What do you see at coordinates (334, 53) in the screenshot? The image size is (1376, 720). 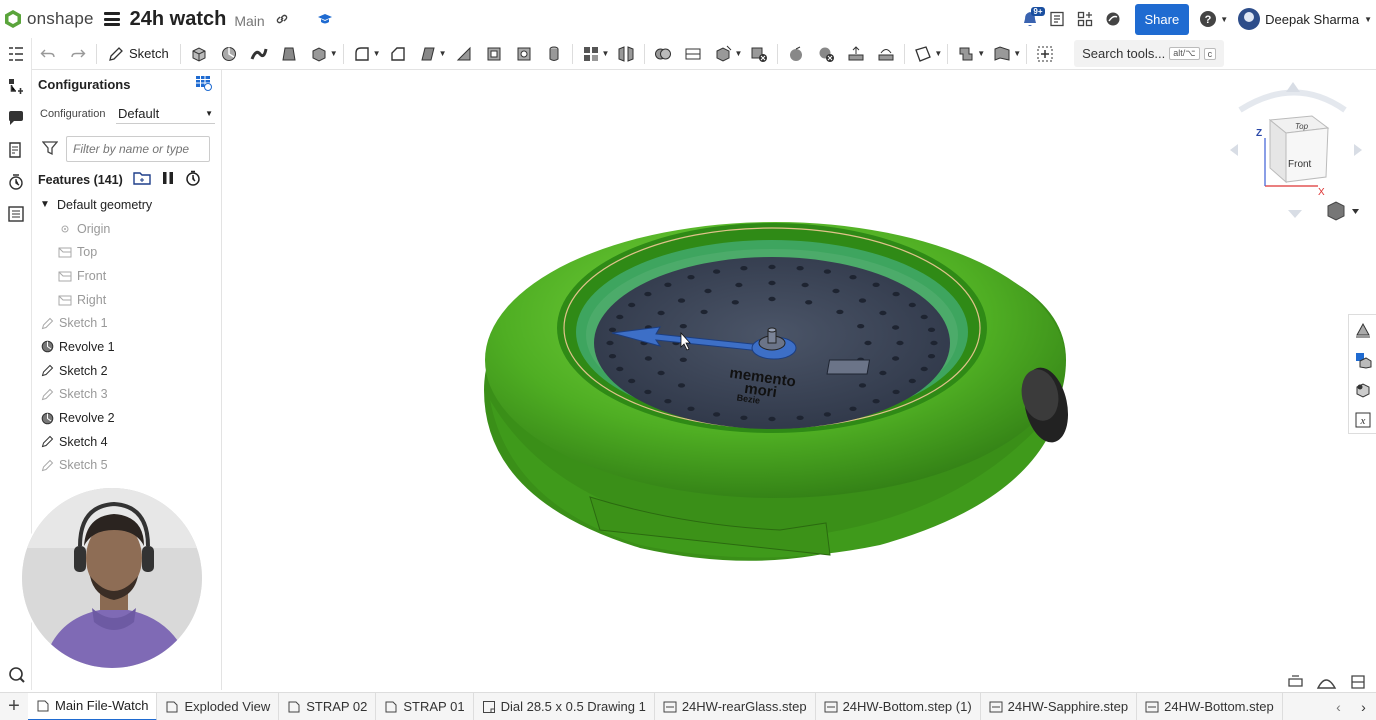 I see `thicken-chevron-down-icon: ▼` at bounding box center [334, 53].